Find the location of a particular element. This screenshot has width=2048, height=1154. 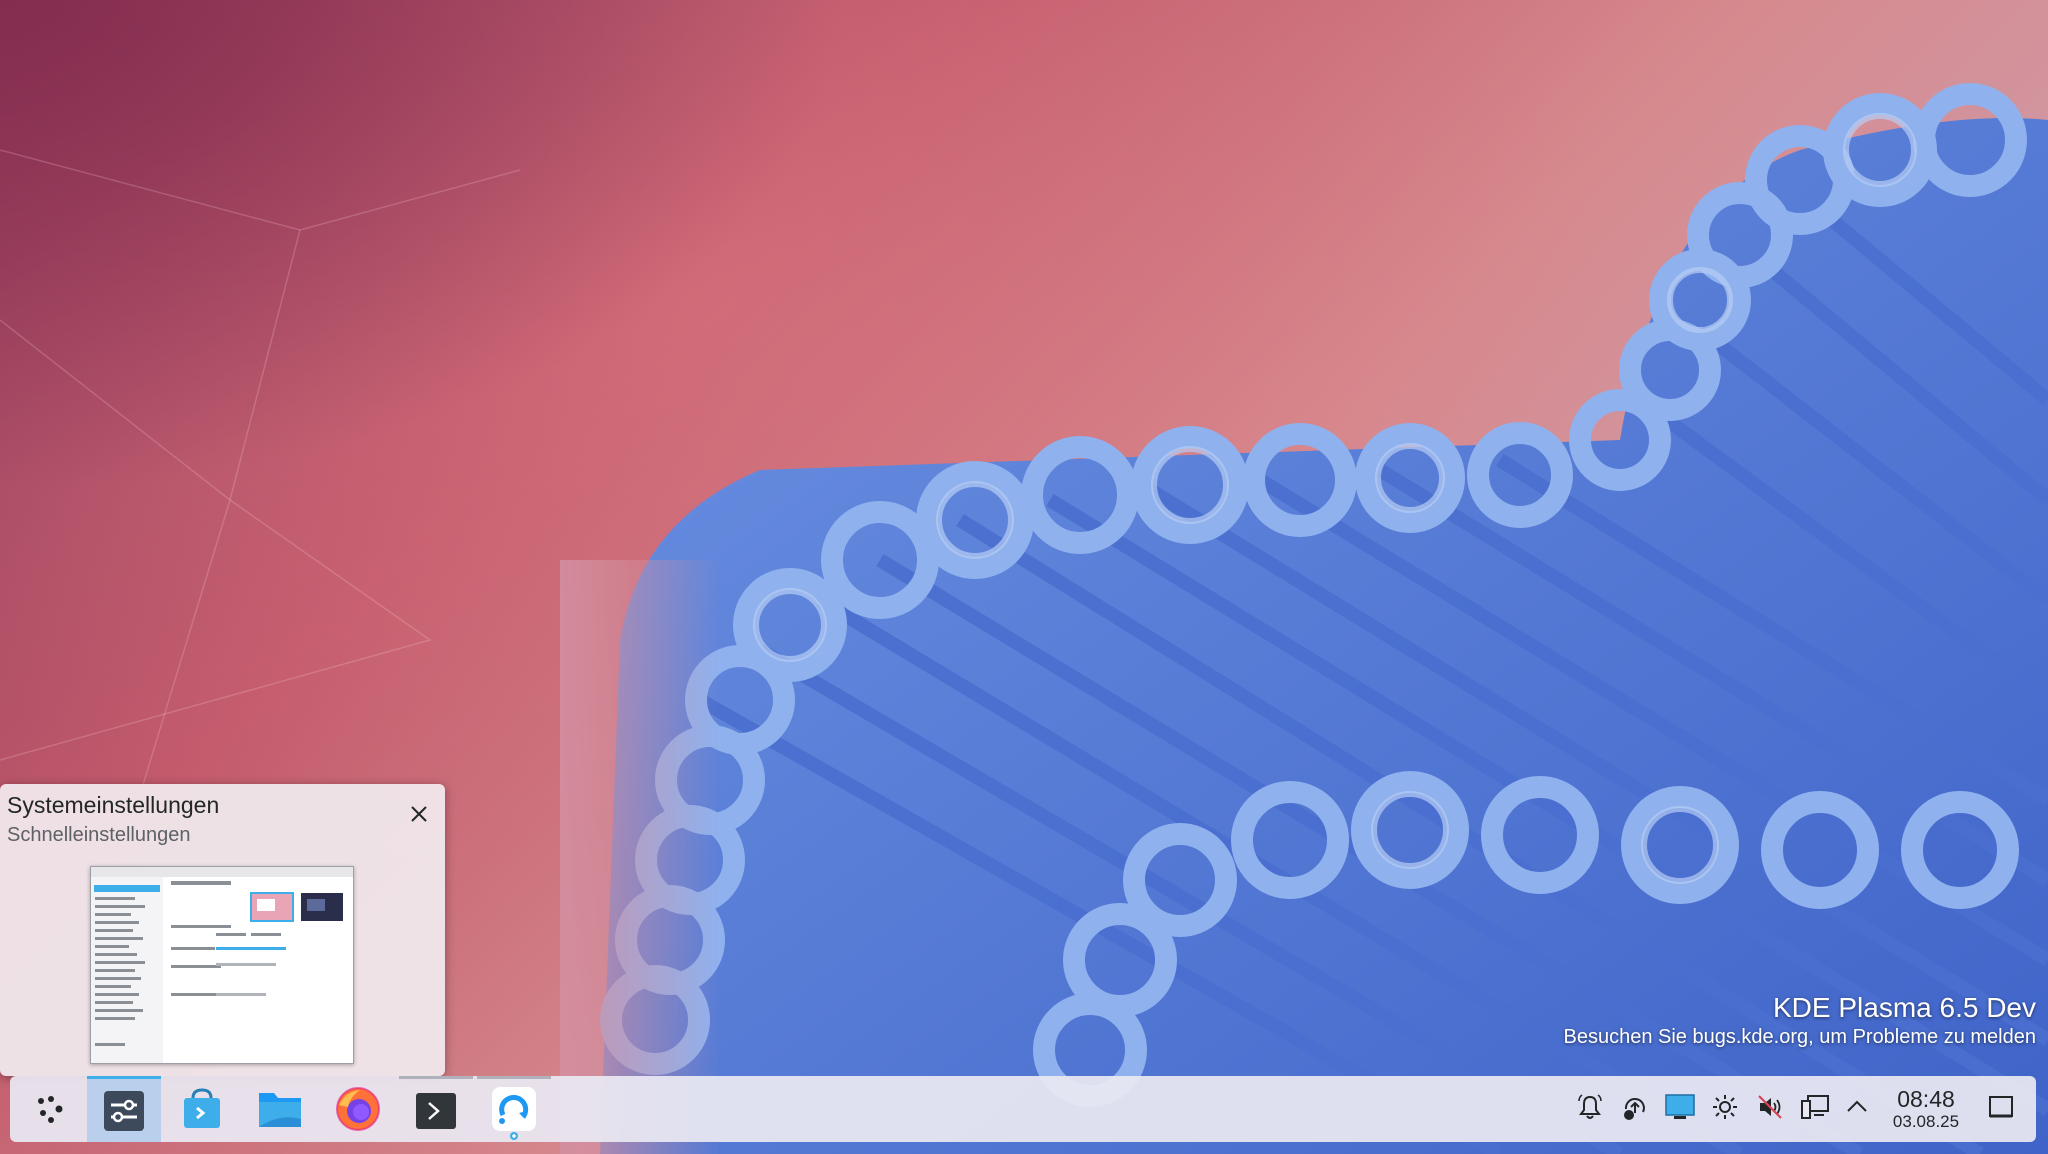

window-thumbnail is located at coordinates (222, 965).